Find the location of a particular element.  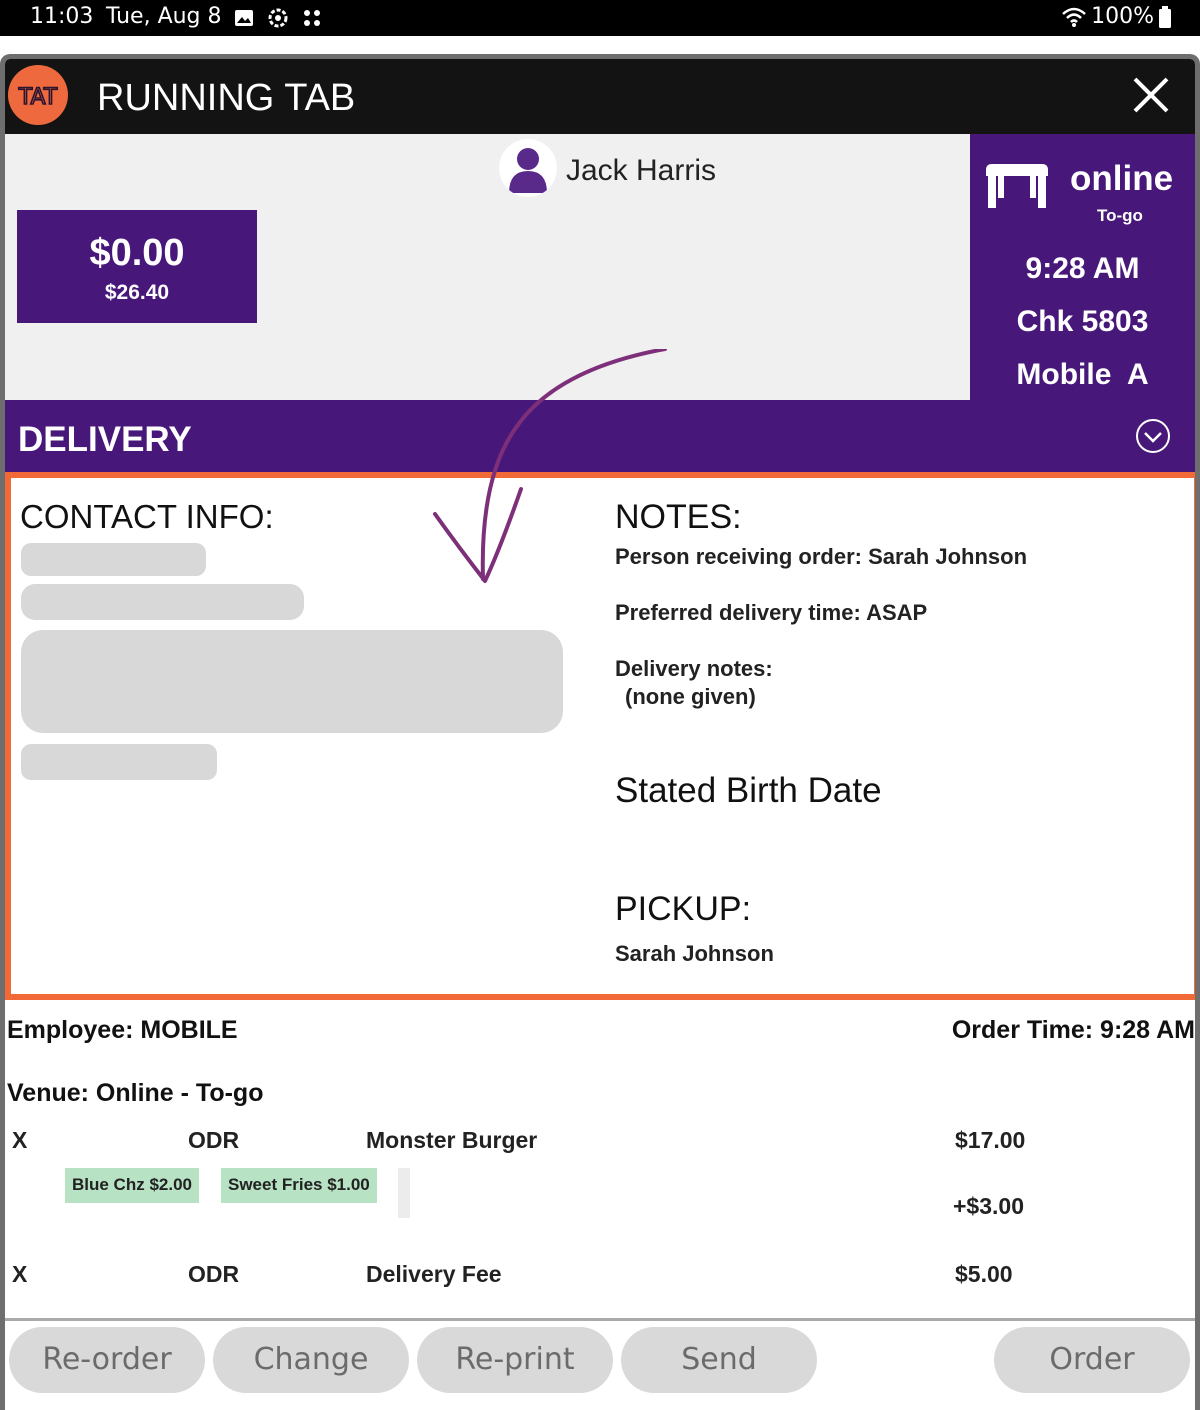

note-preferred-time: Preferred delivery time: ASAP is located at coordinates (771, 612).